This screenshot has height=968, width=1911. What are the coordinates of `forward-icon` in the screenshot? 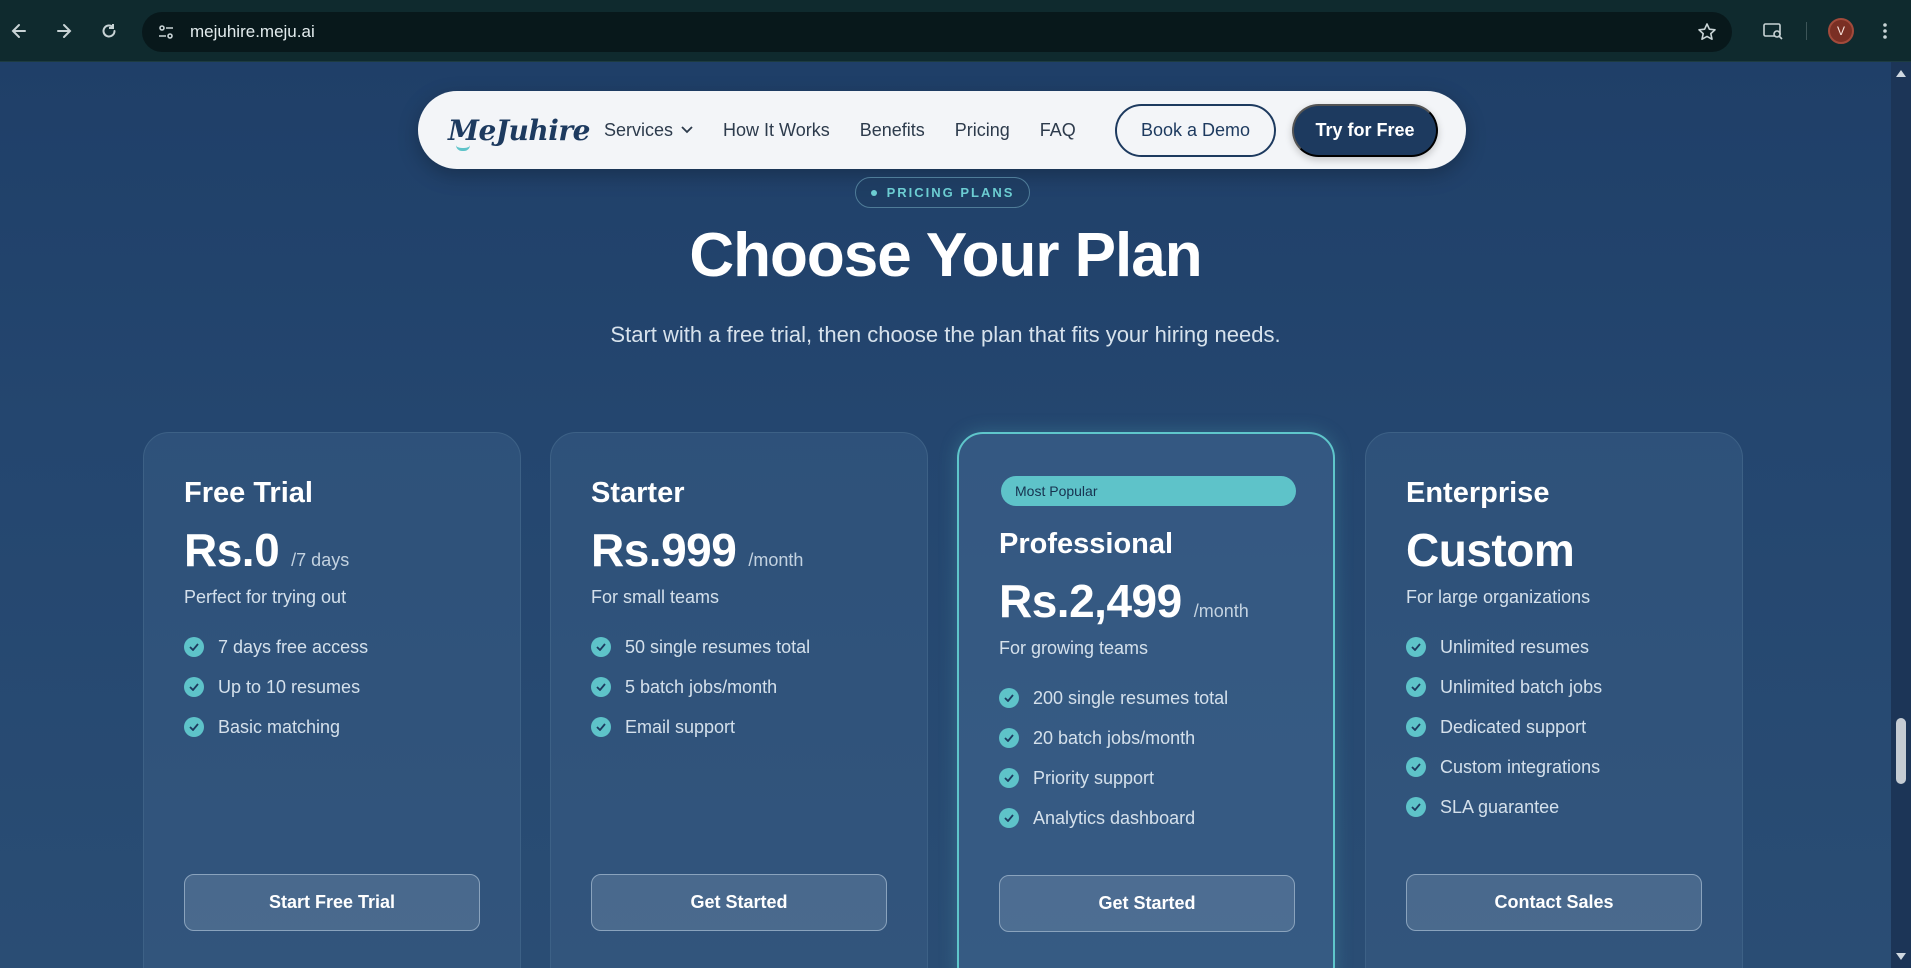 It's located at (64, 31).